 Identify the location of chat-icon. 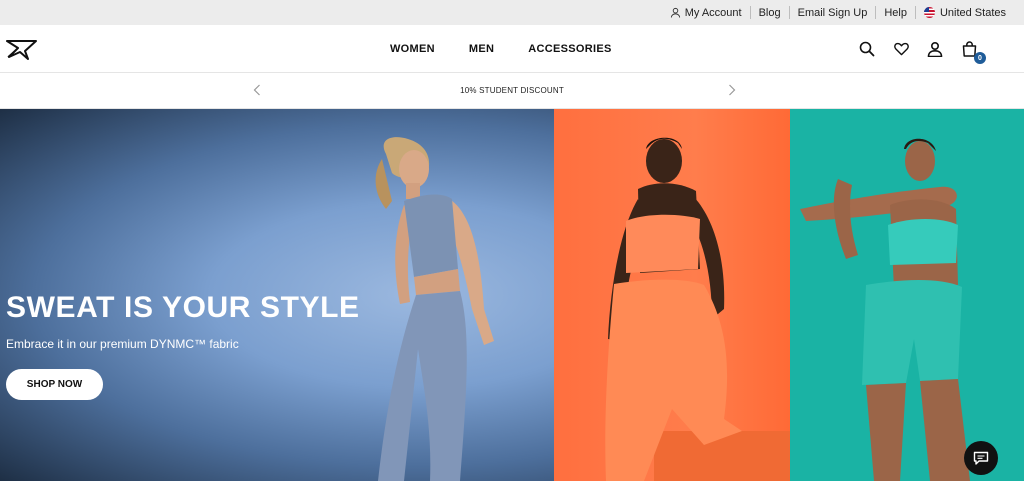
(981, 458).